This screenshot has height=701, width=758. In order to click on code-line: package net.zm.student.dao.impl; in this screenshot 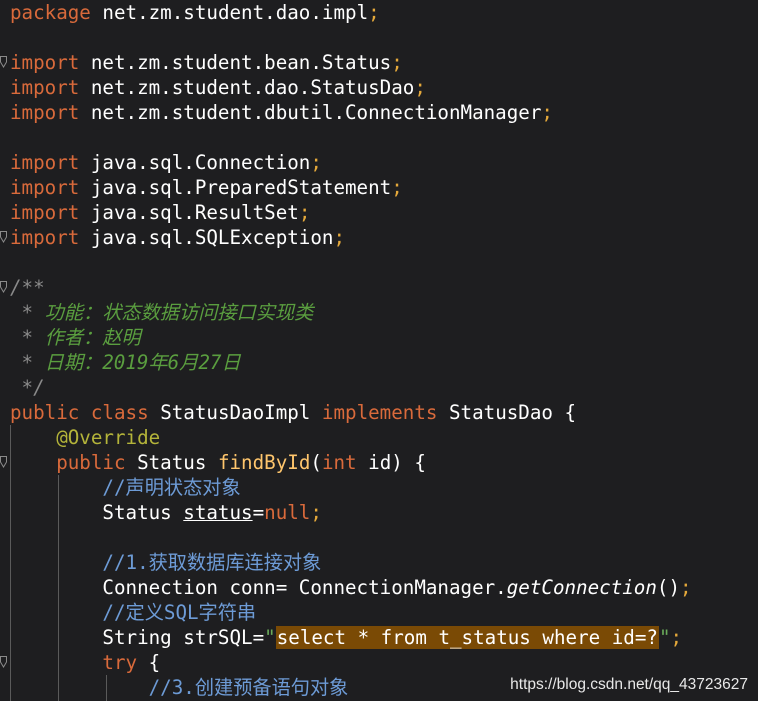, I will do `click(195, 12)`.